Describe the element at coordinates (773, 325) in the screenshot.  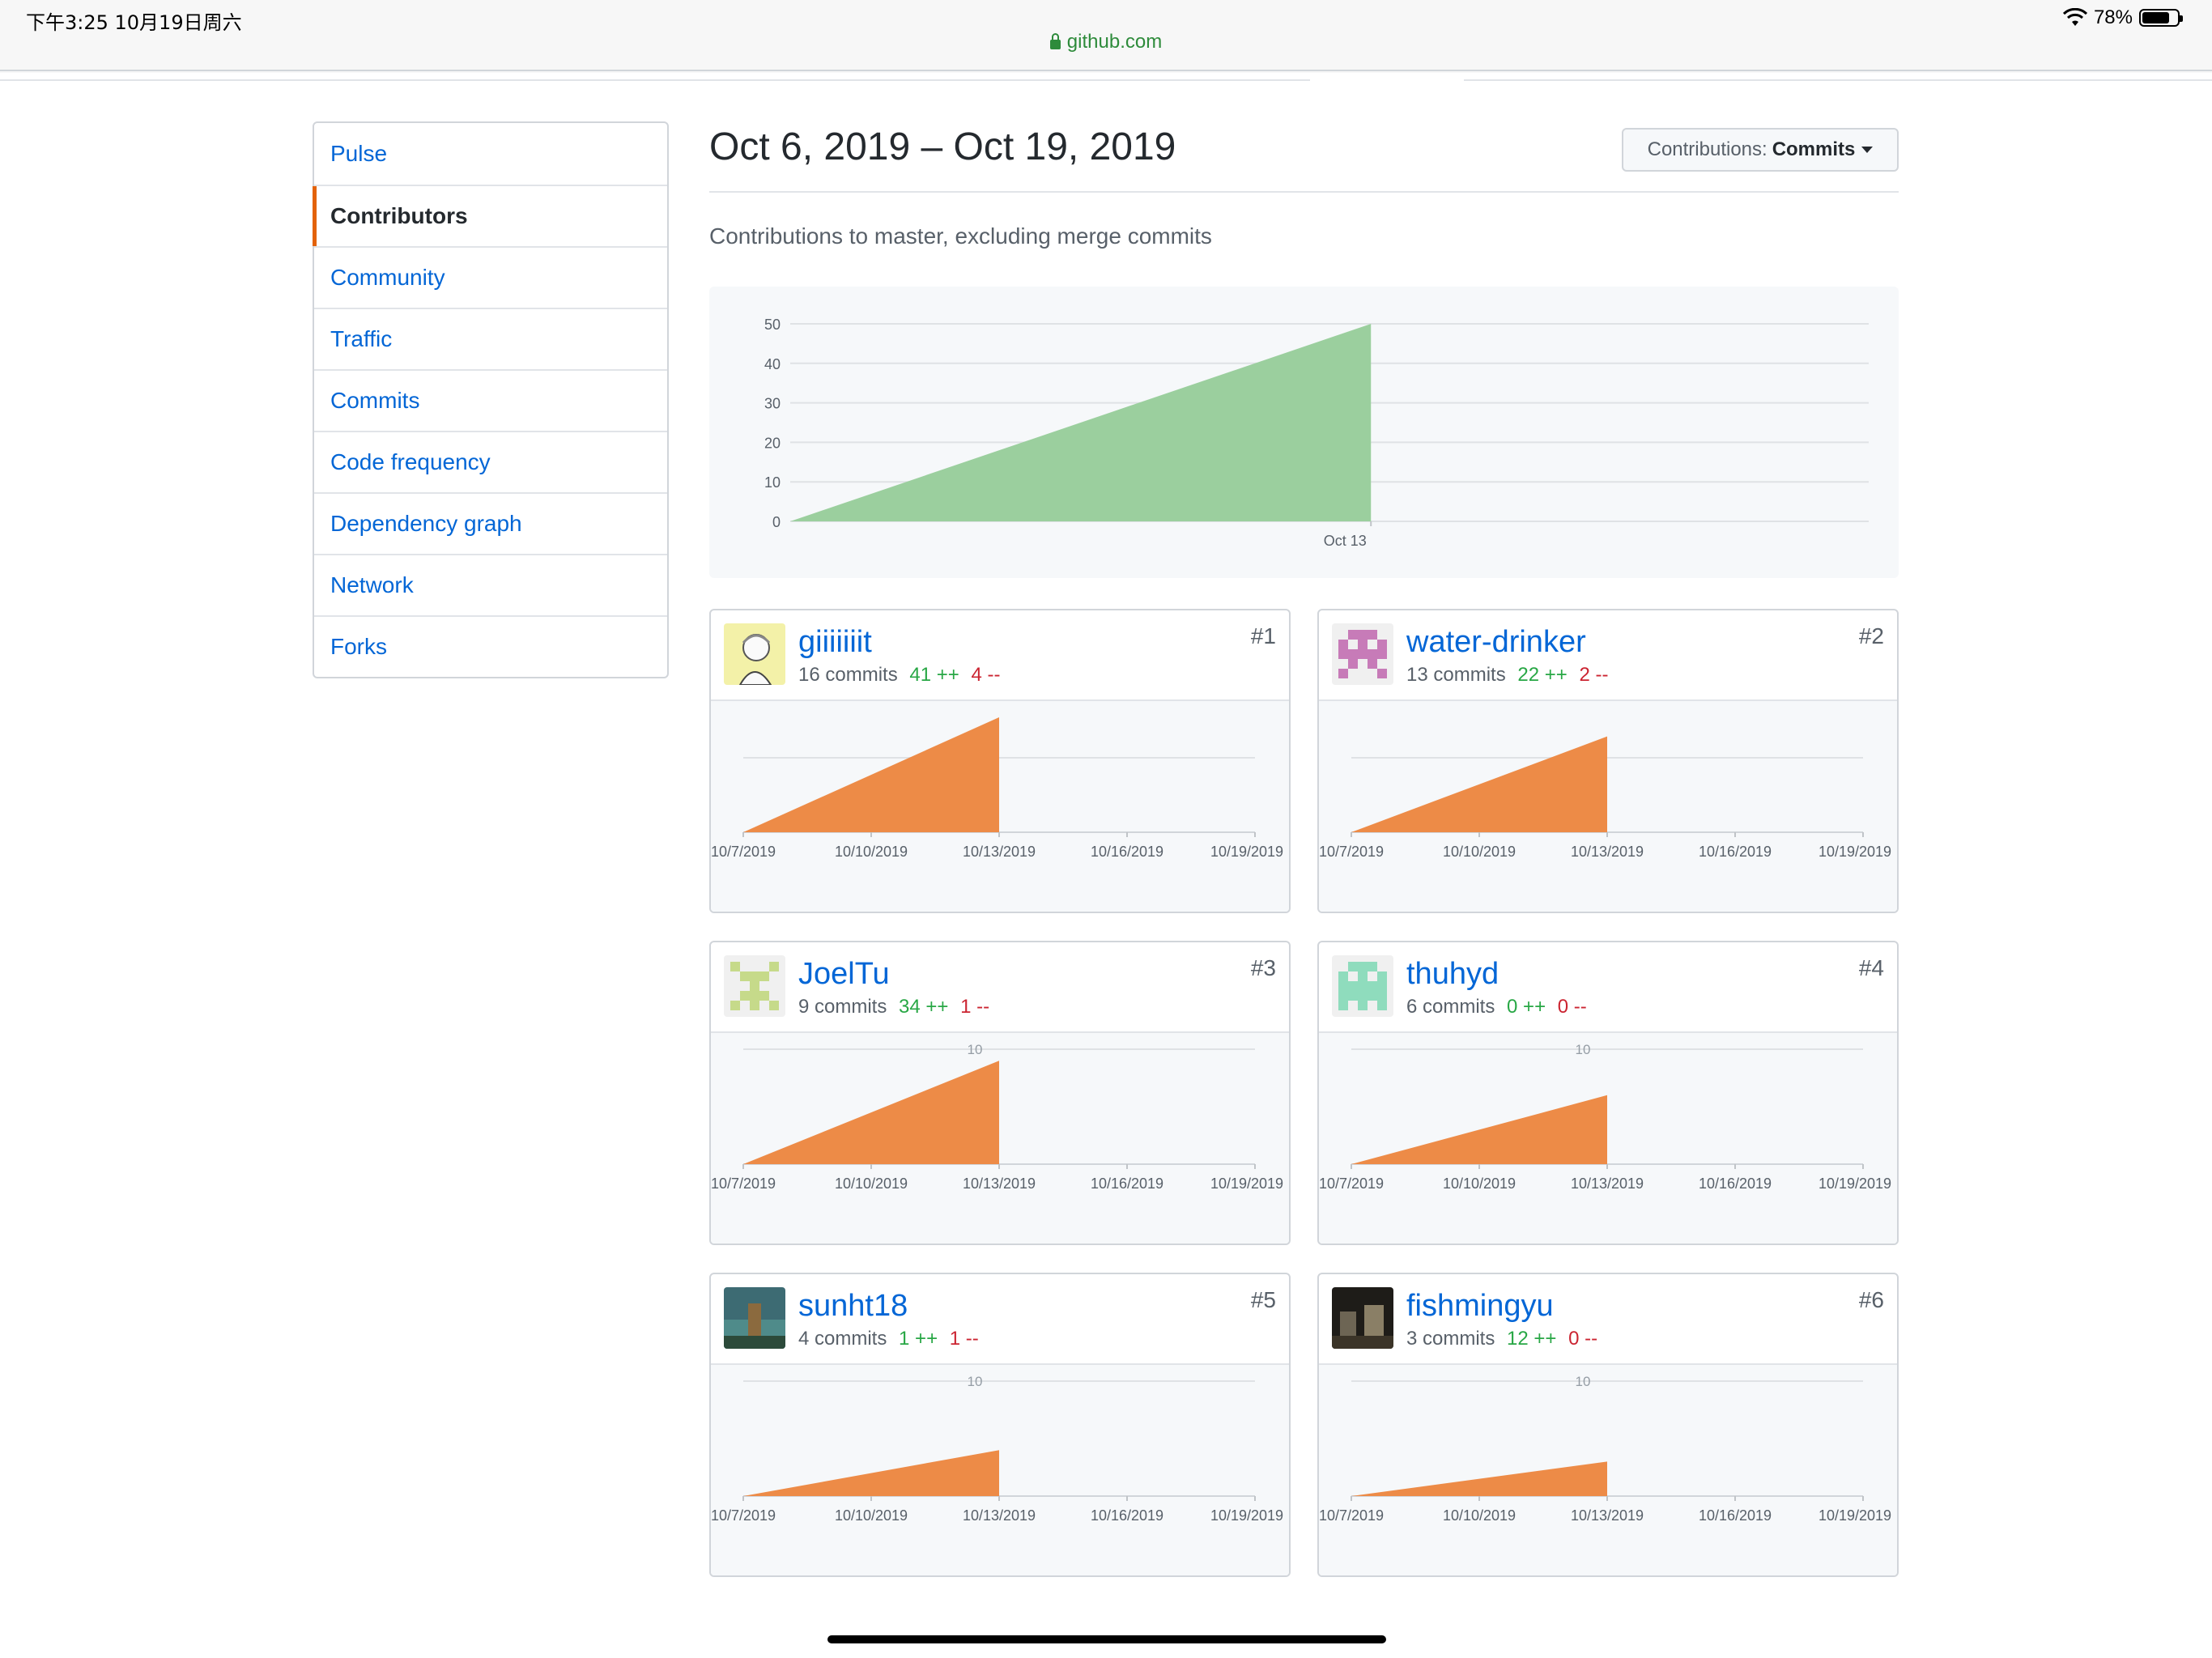
I see `y-tick-label: 50` at that location.